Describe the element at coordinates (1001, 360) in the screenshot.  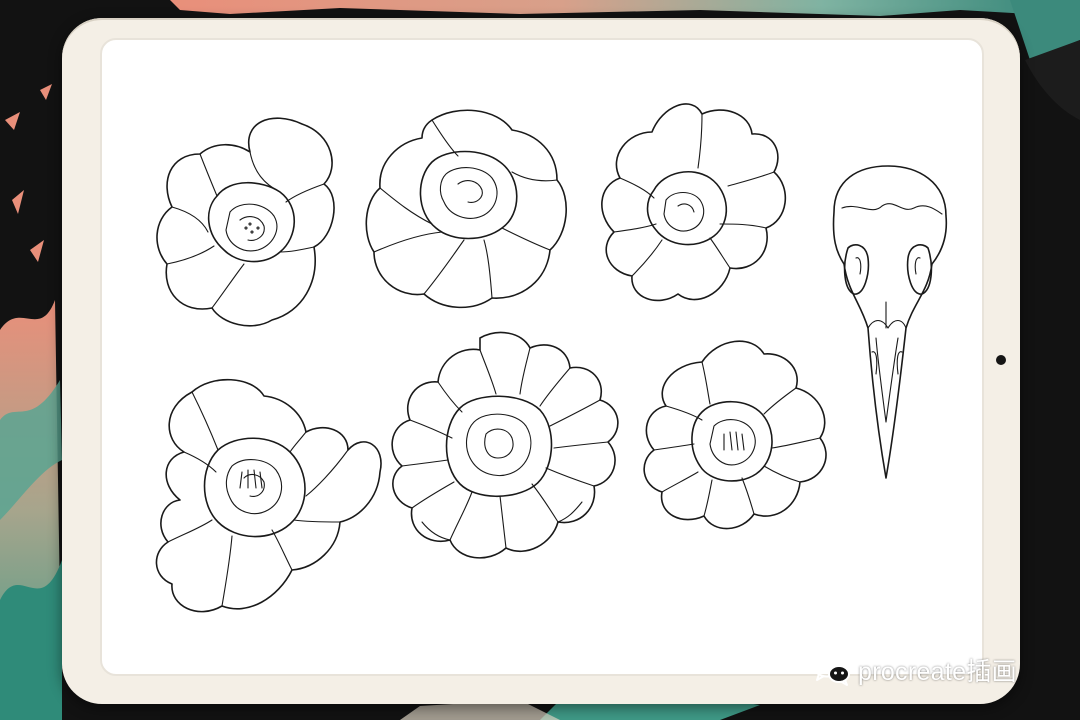
I see `front-camera-dot` at that location.